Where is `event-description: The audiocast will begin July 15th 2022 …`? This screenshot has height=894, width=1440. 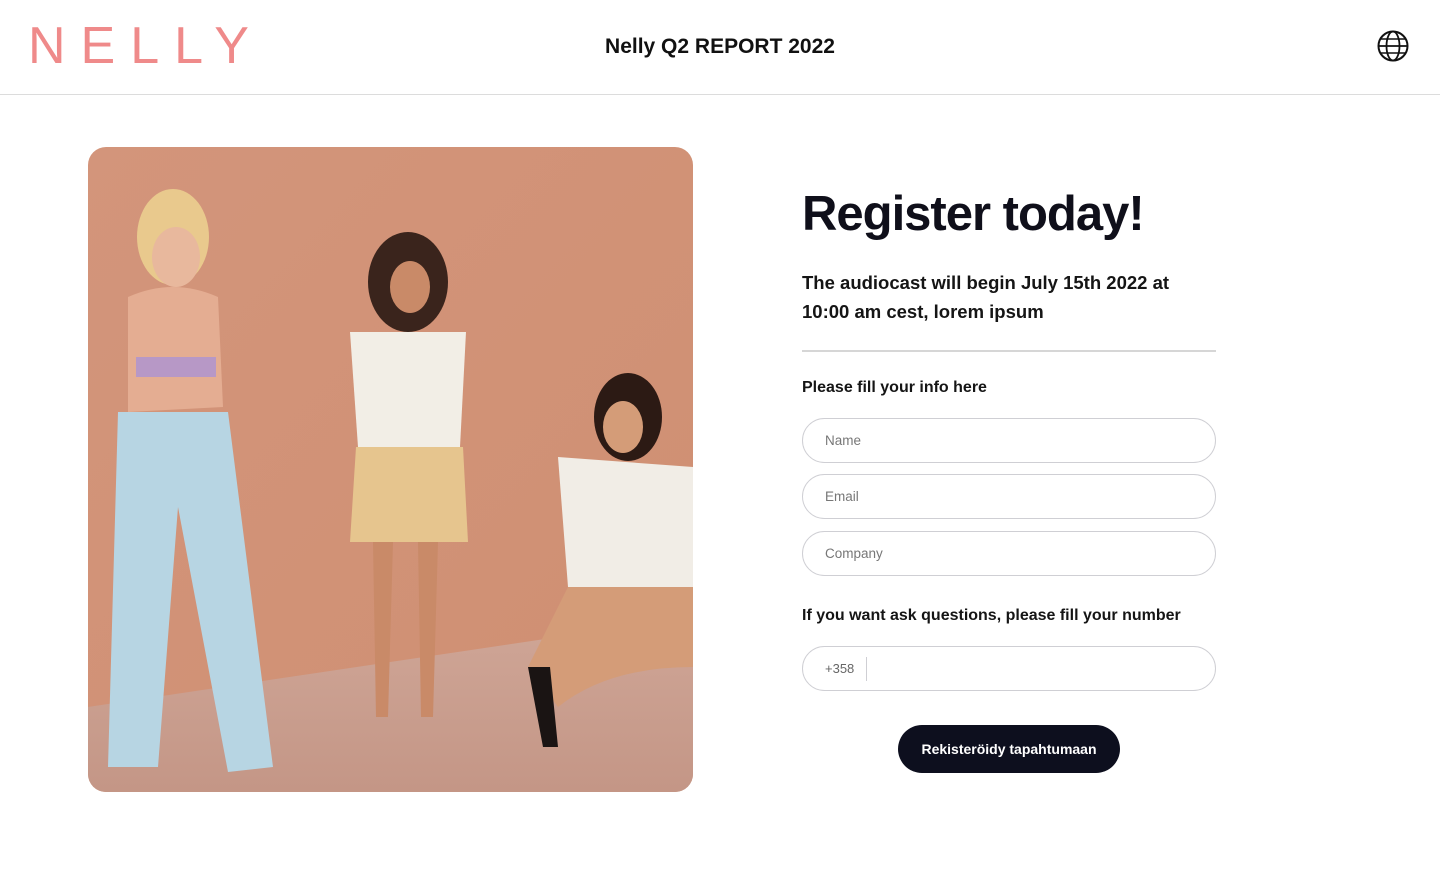
event-description: The audiocast will begin July 15th 2022 … is located at coordinates (986, 297).